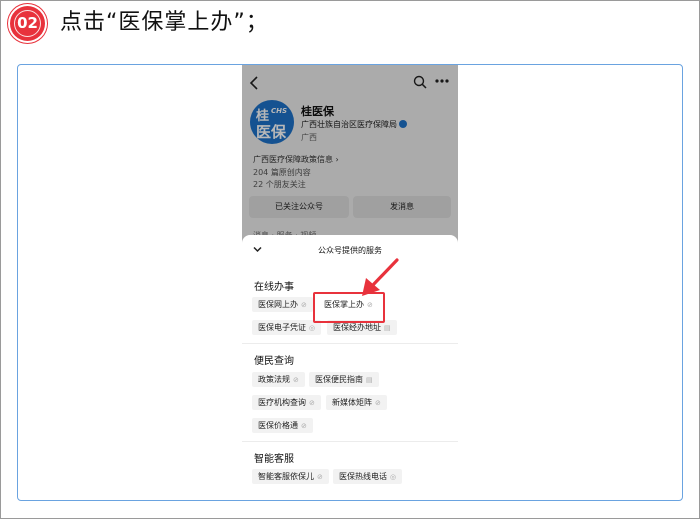 The width and height of the screenshot is (700, 519). Describe the element at coordinates (363, 476) in the screenshot. I see `service-label: 医保热线电话` at that location.